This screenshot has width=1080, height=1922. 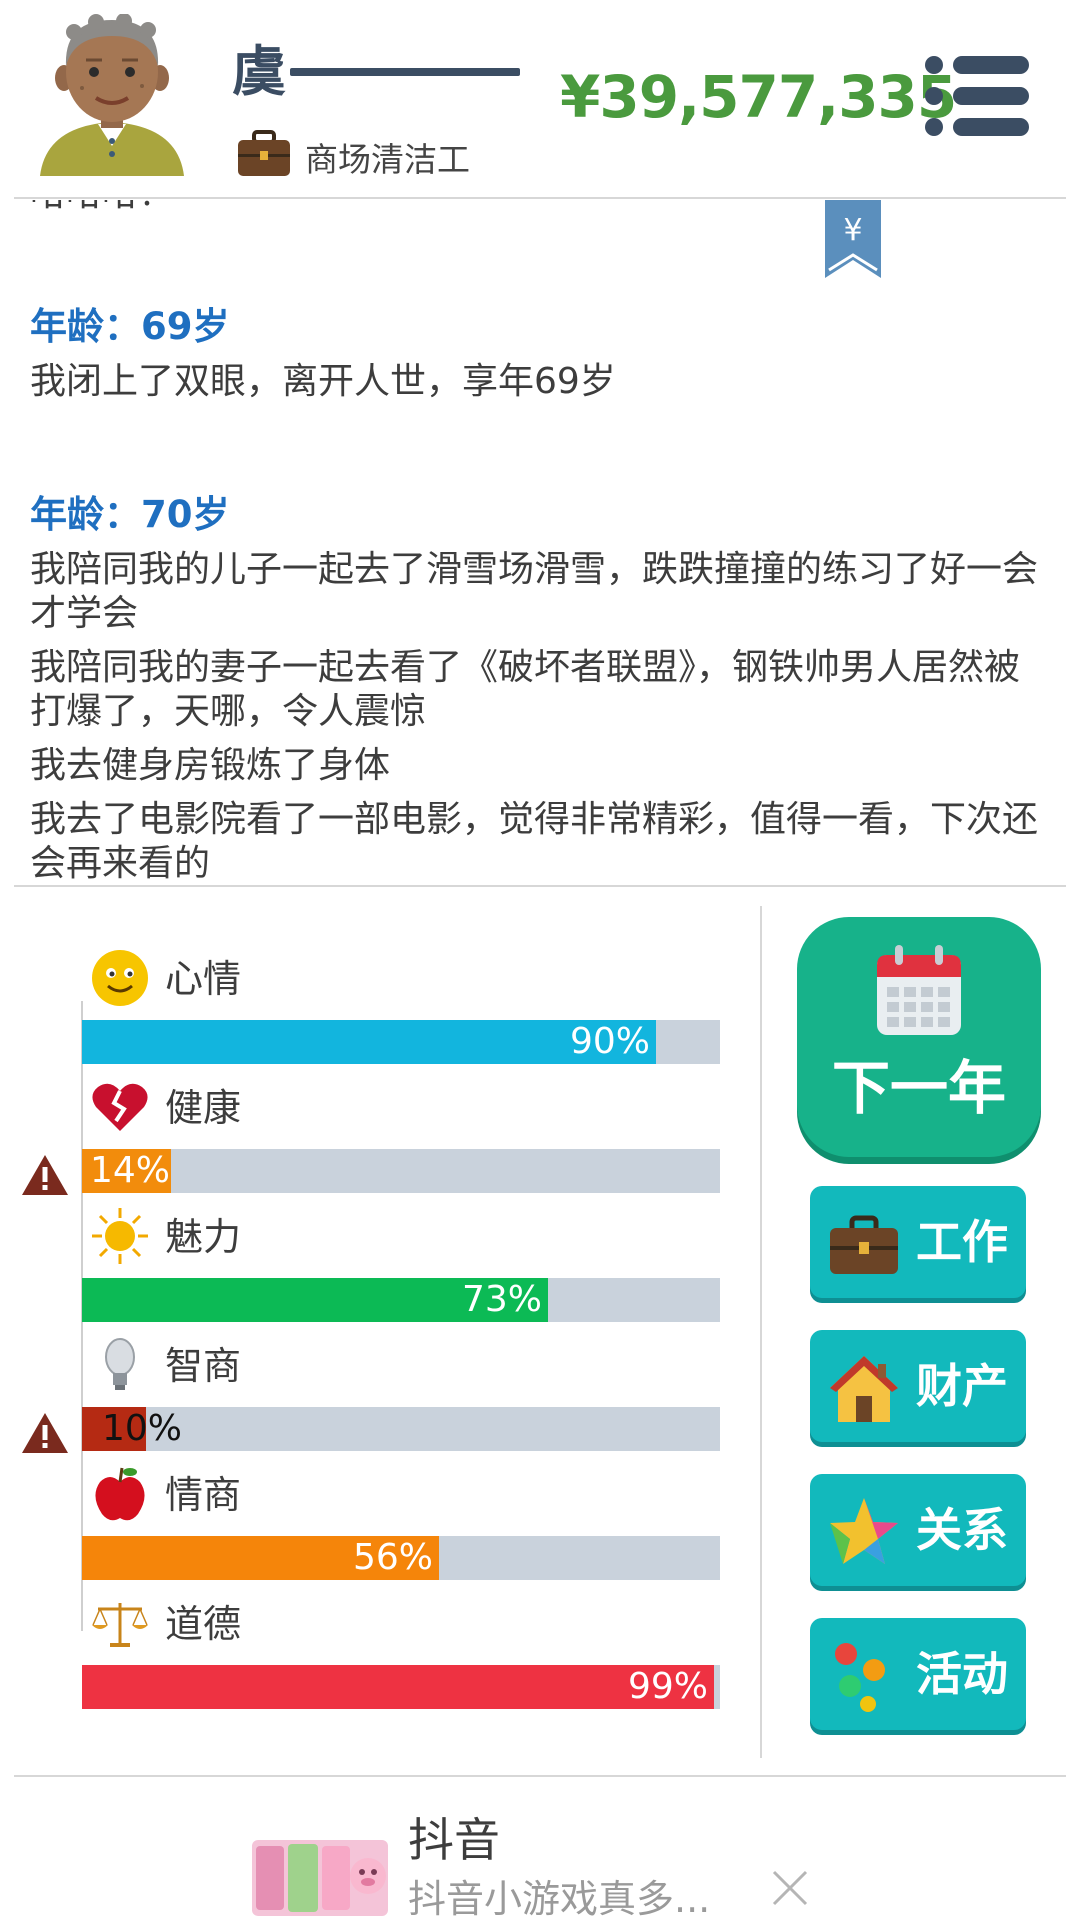 What do you see at coordinates (120, 1364) in the screenshot?
I see `lightbulb-icon` at bounding box center [120, 1364].